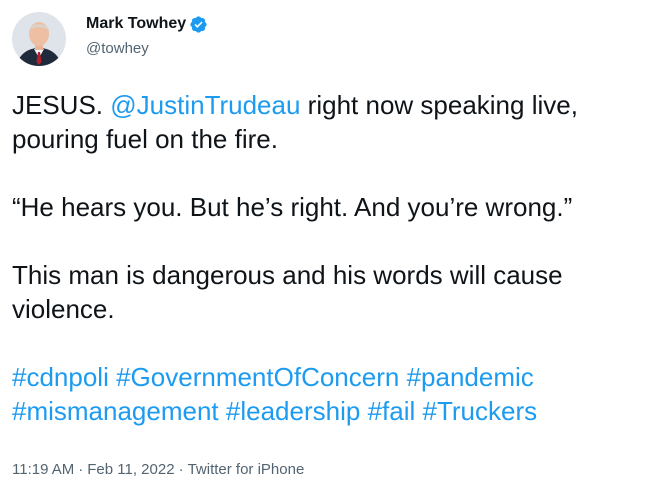 This screenshot has height=486, width=662. I want to click on hashtag-link: #Truckers, so click(480, 411).